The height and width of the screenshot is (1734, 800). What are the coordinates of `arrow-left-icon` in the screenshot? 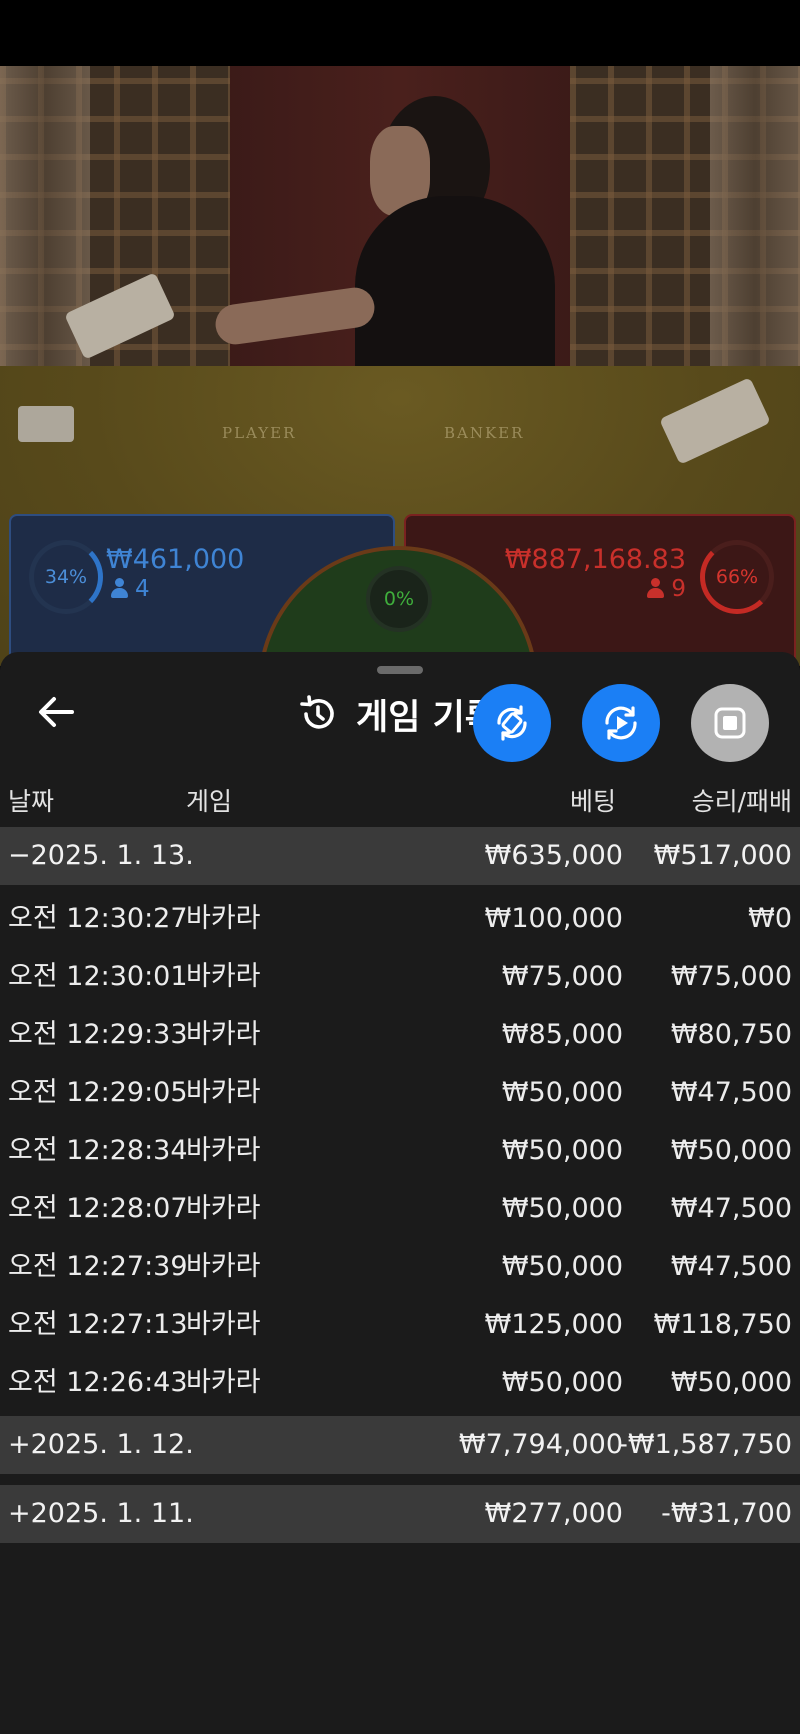 It's located at (56, 712).